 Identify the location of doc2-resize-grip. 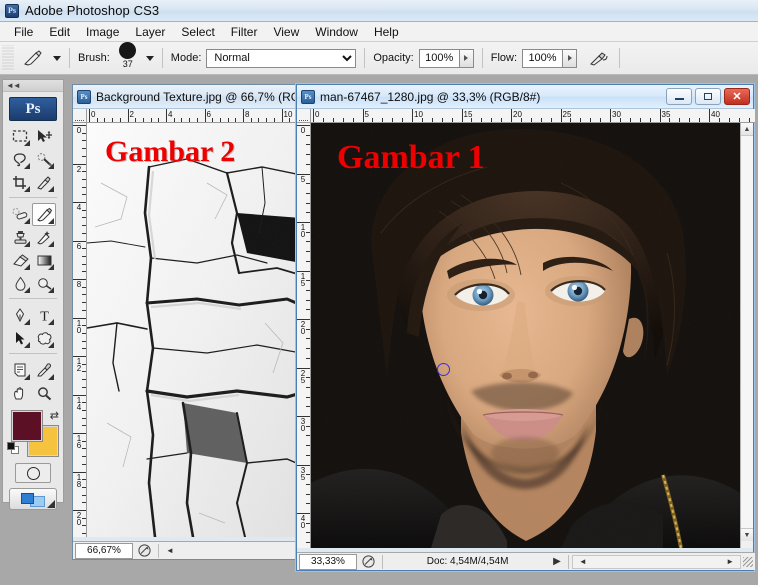
(748, 561).